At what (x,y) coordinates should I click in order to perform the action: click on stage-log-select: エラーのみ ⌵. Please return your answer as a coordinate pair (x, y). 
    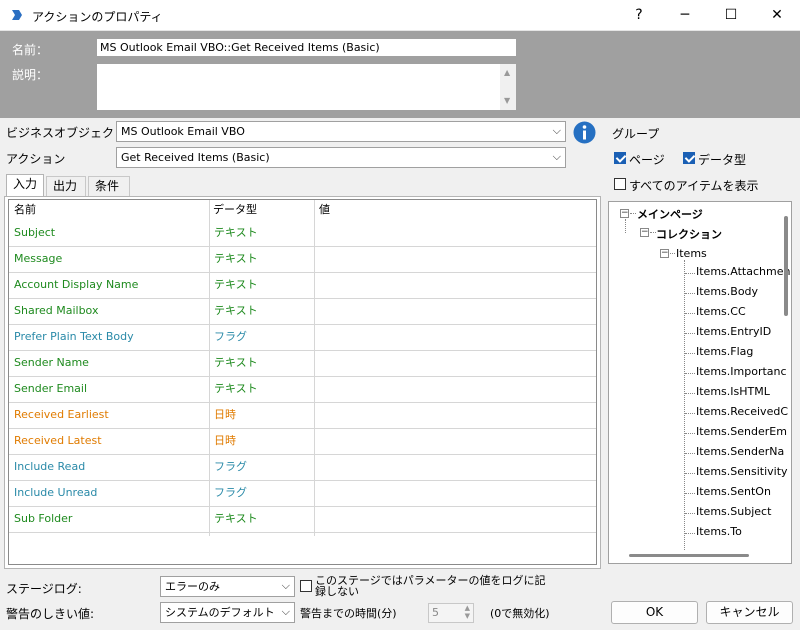
    Looking at the image, I should click on (227, 586).